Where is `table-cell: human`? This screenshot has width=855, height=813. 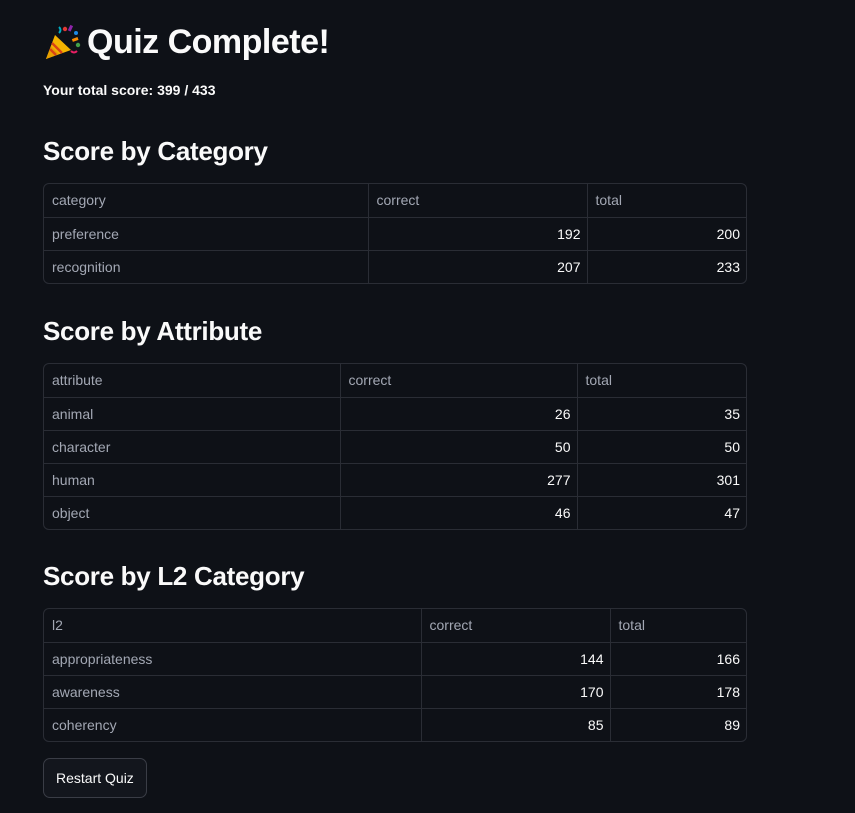
table-cell: human is located at coordinates (192, 480).